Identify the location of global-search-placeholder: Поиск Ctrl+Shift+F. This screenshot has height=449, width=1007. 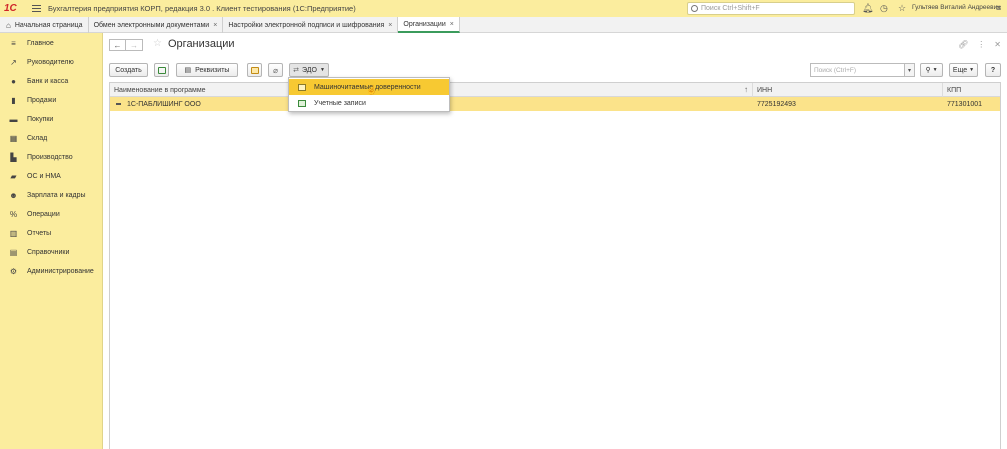
(730, 8).